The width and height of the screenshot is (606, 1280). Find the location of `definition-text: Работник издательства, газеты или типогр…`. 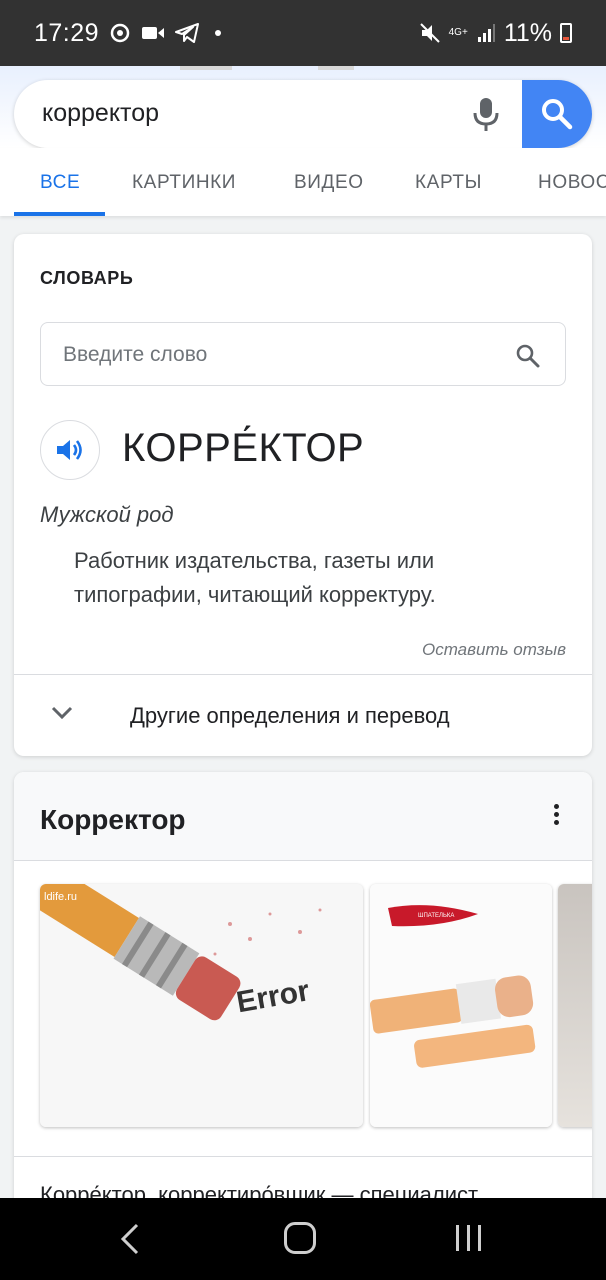

definition-text: Работник издательства, газеты или типогр… is located at coordinates (255, 577).